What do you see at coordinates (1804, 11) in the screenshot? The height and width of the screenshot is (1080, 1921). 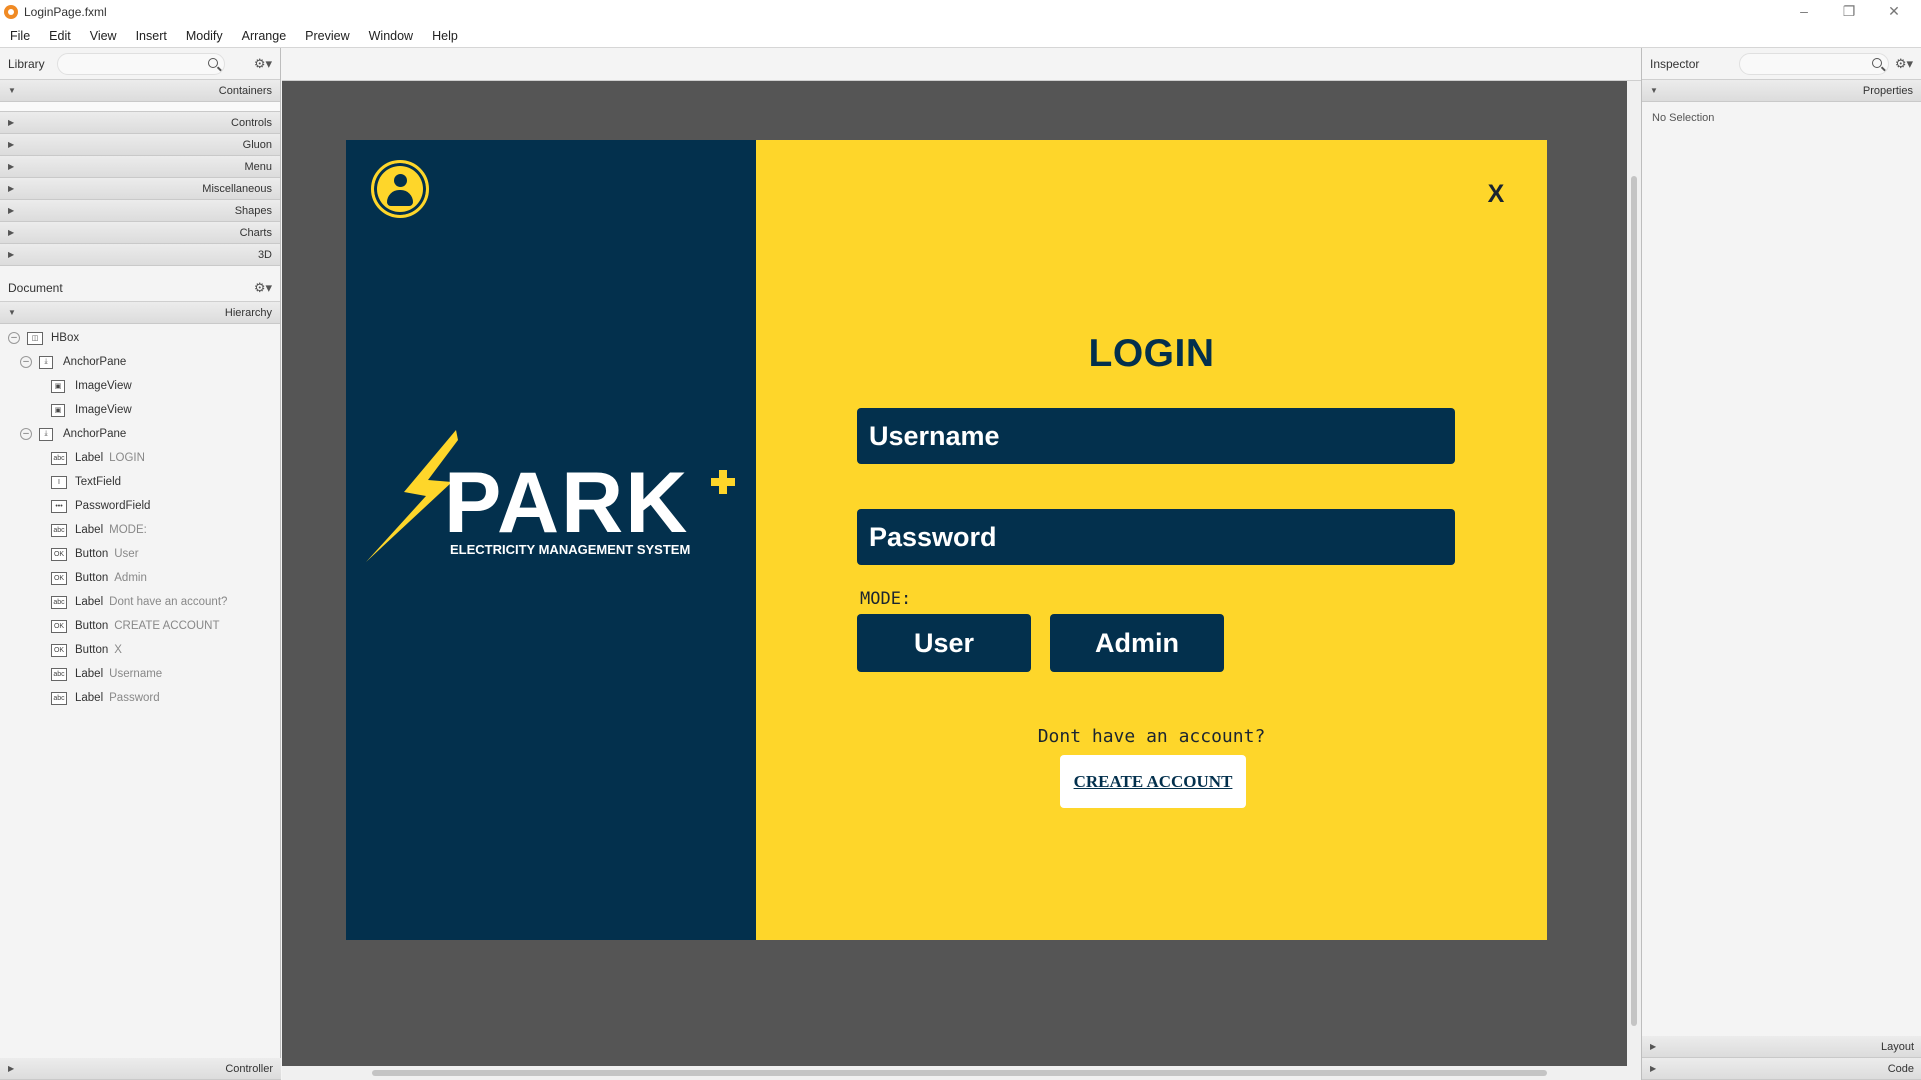 I see `minimize-icon: –` at bounding box center [1804, 11].